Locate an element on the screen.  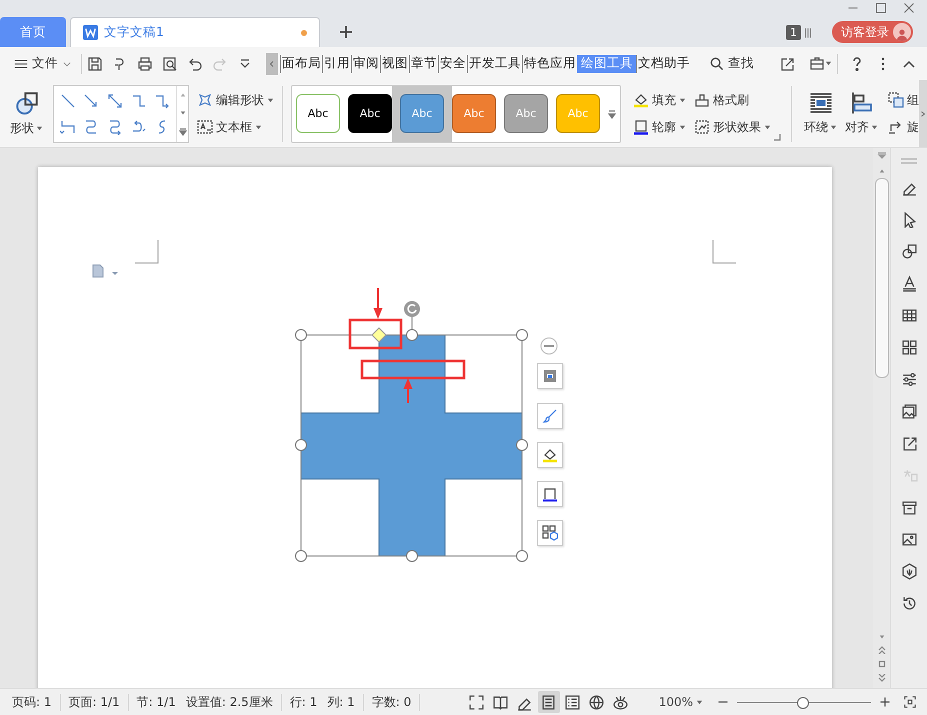
scroll-left-button is located at coordinates (272, 63).